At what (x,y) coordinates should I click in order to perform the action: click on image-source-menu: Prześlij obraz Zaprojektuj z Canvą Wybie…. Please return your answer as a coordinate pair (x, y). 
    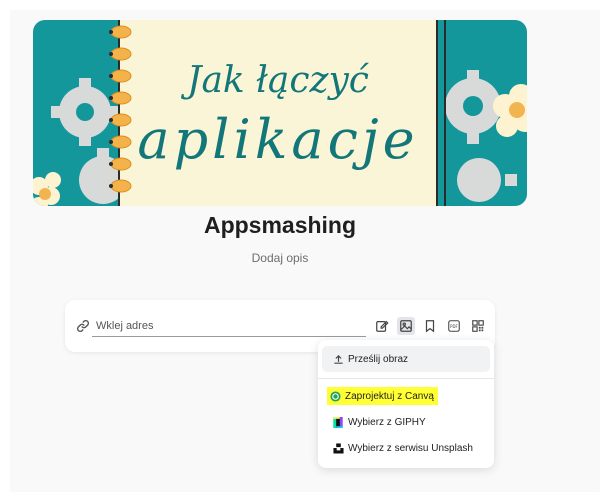
    Looking at the image, I should click on (406, 404).